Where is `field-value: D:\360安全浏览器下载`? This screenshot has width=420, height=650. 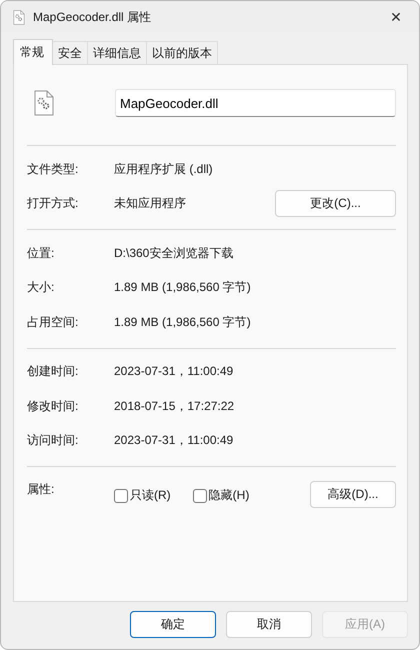
field-value: D:\360安全浏览器下载 is located at coordinates (174, 253).